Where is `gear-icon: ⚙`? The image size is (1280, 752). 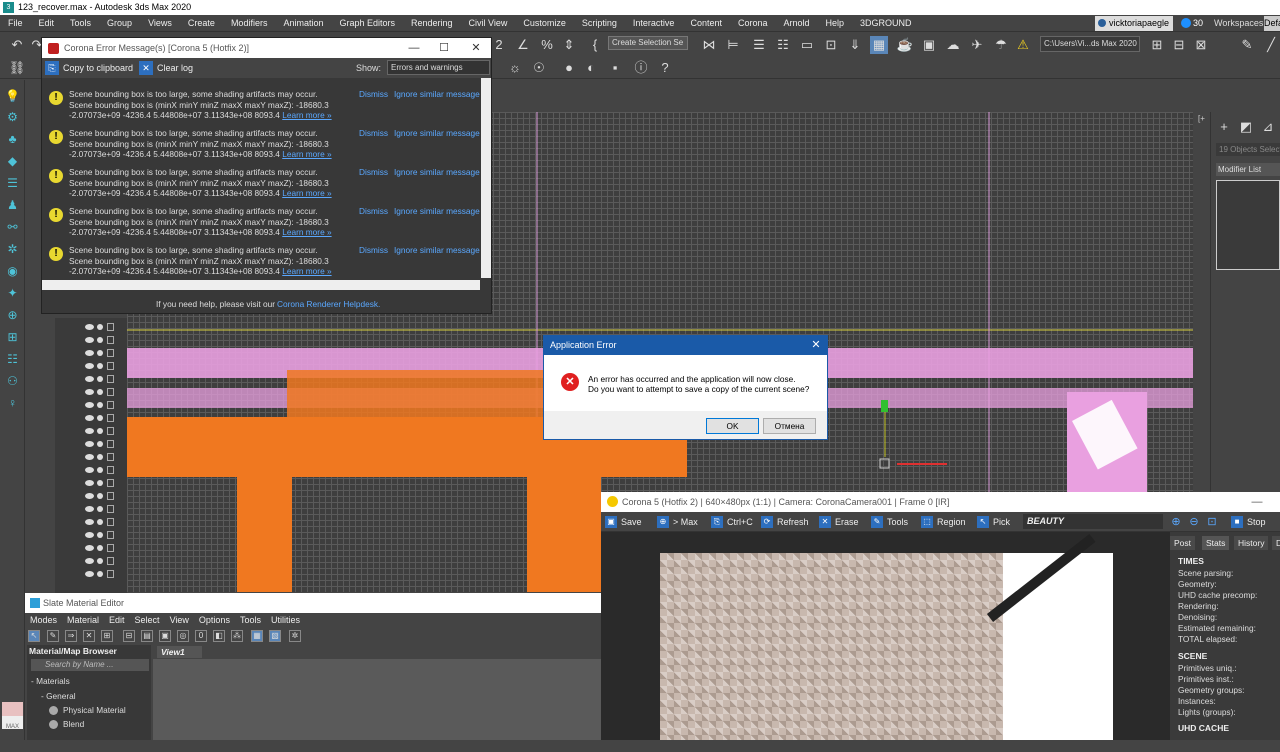 gear-icon: ⚙ is located at coordinates (12, 117).